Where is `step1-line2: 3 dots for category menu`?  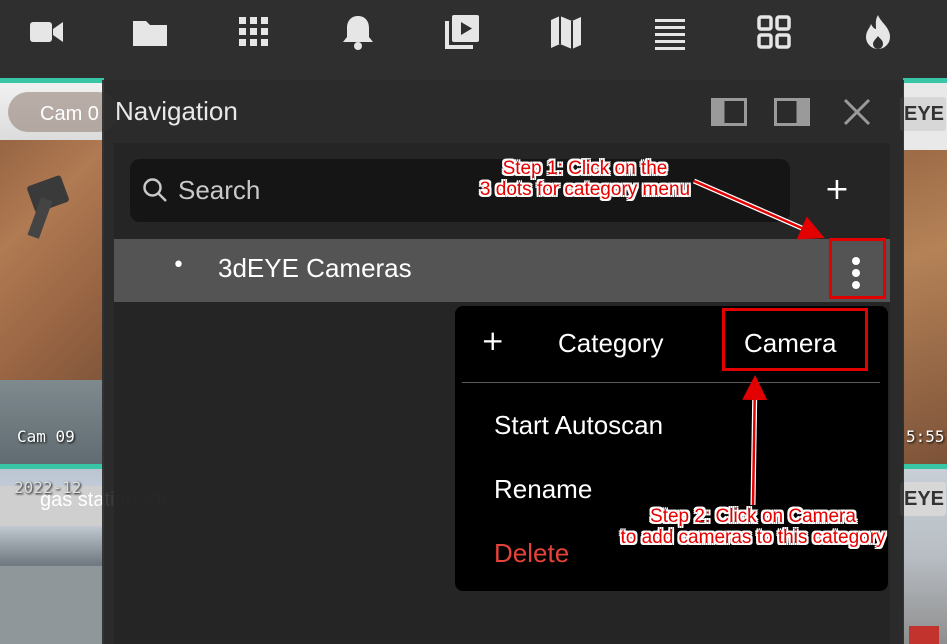
step1-line2: 3 dots for category menu is located at coordinates (585, 189).